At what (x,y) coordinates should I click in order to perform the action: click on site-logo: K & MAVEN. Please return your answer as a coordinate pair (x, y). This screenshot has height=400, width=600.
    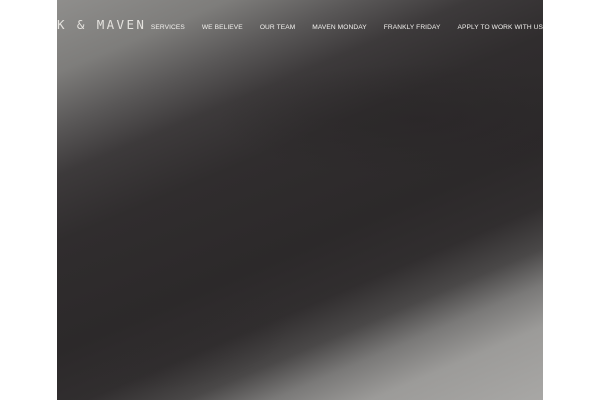
    Looking at the image, I should click on (101, 24).